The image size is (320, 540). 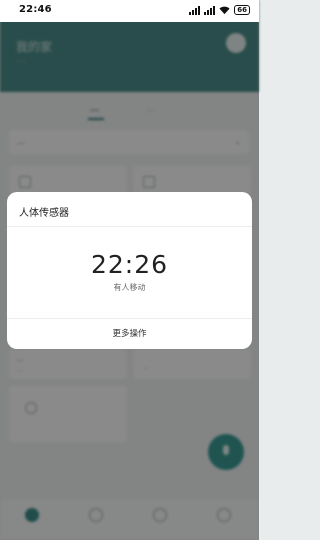 What do you see at coordinates (129, 287) in the screenshot?
I see `sensor-status: 有人移动` at bounding box center [129, 287].